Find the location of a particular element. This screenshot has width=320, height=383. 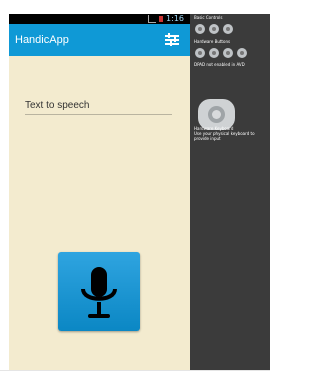

microphone-button is located at coordinates (99, 291).